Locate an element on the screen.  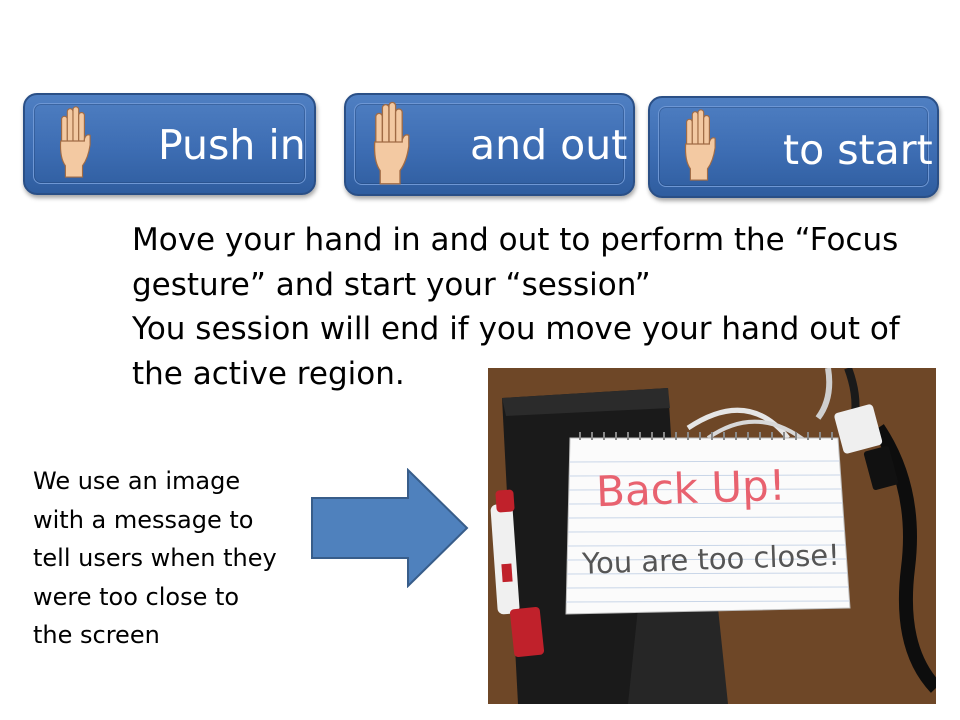
sign-title: Back Up! is located at coordinates (690, 489).